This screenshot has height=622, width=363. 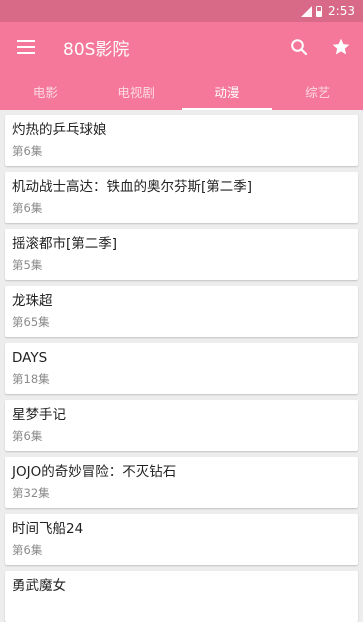 What do you see at coordinates (48, 529) in the screenshot?
I see `item-title: 时间飞船24` at bounding box center [48, 529].